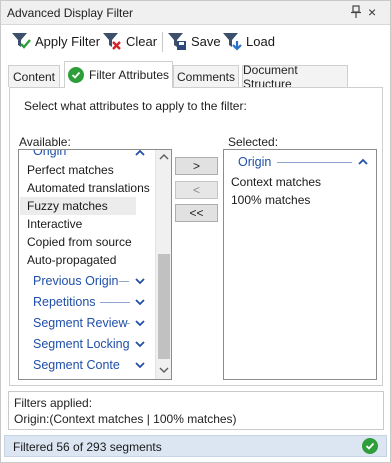 The image size is (391, 463). What do you see at coordinates (70, 13) in the screenshot?
I see `panel-title: Advanced Display Filter` at bounding box center [70, 13].